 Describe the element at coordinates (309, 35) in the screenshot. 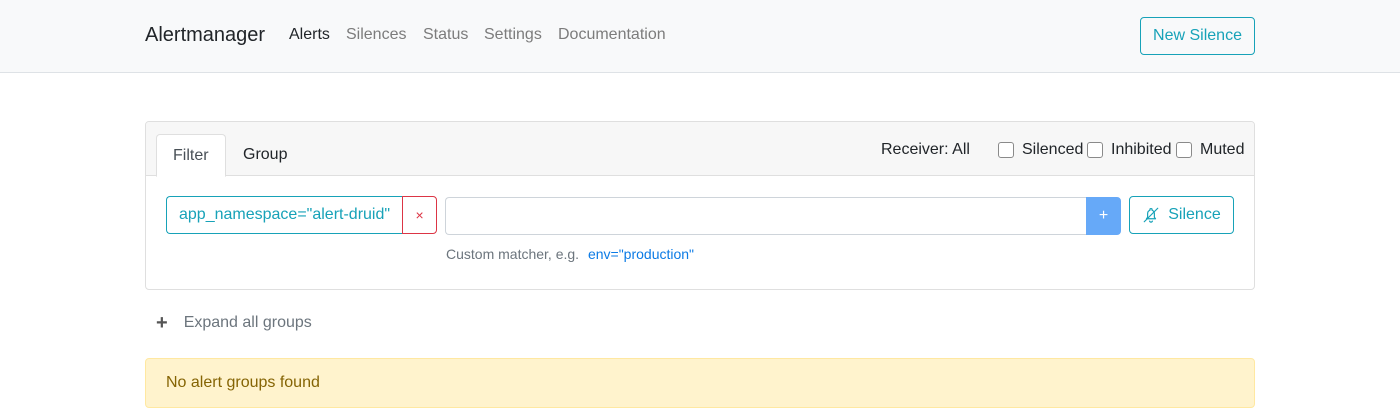

I see `nav-alerts: Alerts` at that location.